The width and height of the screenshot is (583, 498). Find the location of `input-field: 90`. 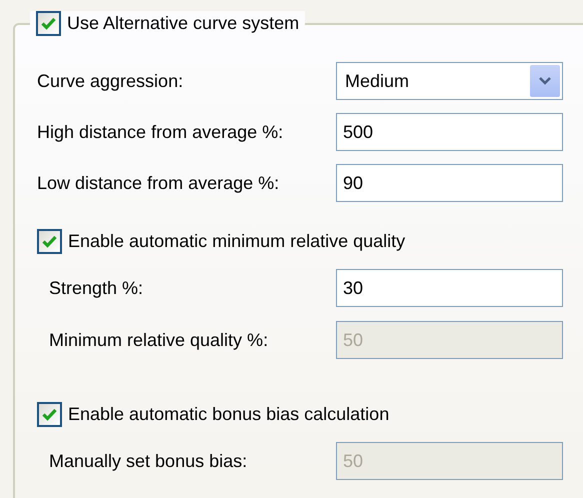

input-field: 90 is located at coordinates (449, 183).